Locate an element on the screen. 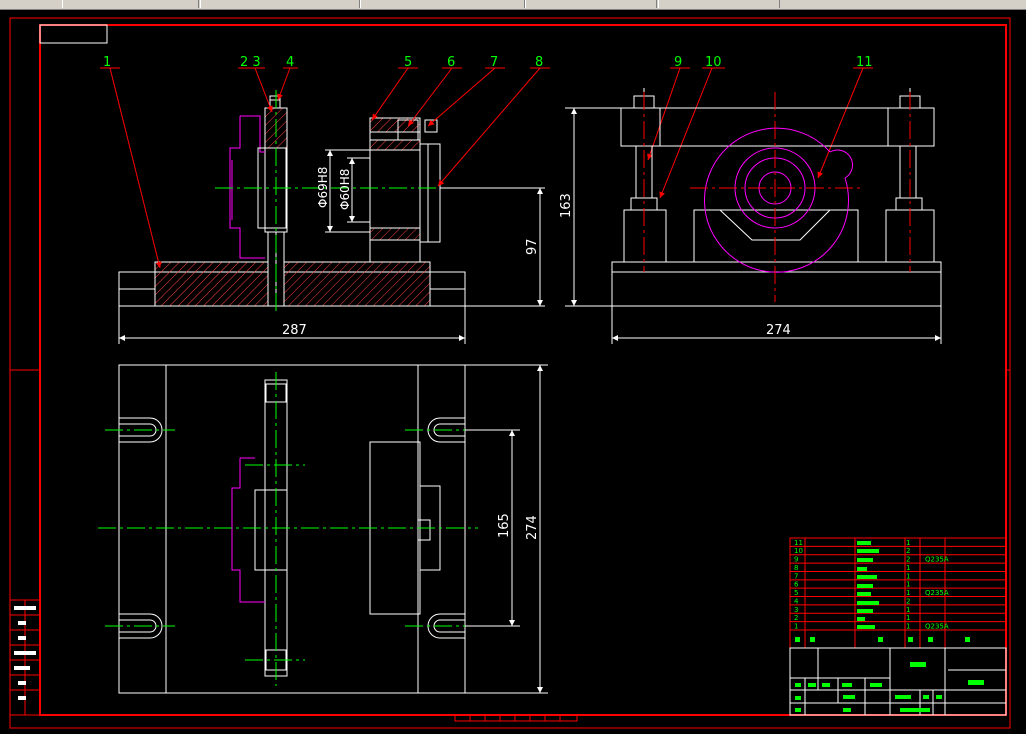  dim-height-side: 163 is located at coordinates (566, 205).